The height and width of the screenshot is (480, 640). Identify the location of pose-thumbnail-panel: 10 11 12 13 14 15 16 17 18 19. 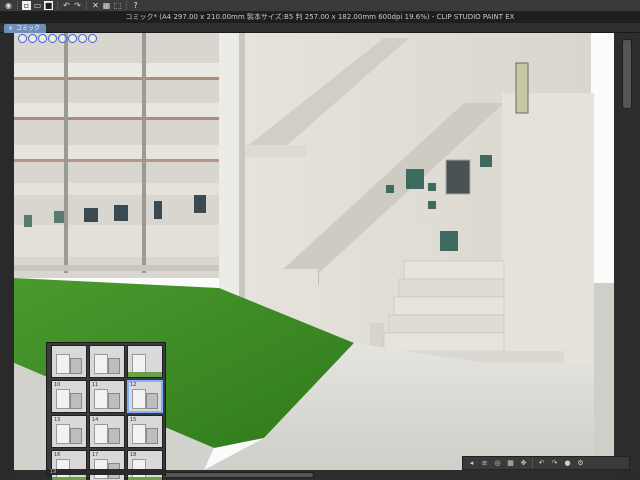
(106, 411).